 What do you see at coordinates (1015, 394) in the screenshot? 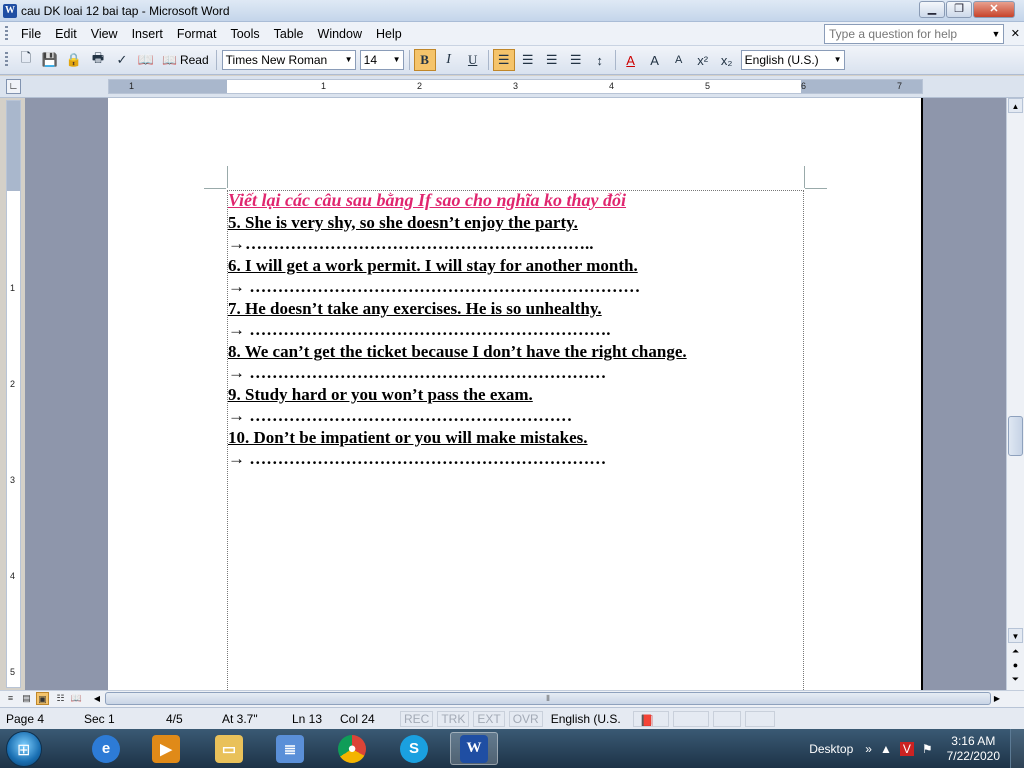
I see `vertical-scrollbar: ▲ ▼ ⏶ ● ⏷` at bounding box center [1015, 394].